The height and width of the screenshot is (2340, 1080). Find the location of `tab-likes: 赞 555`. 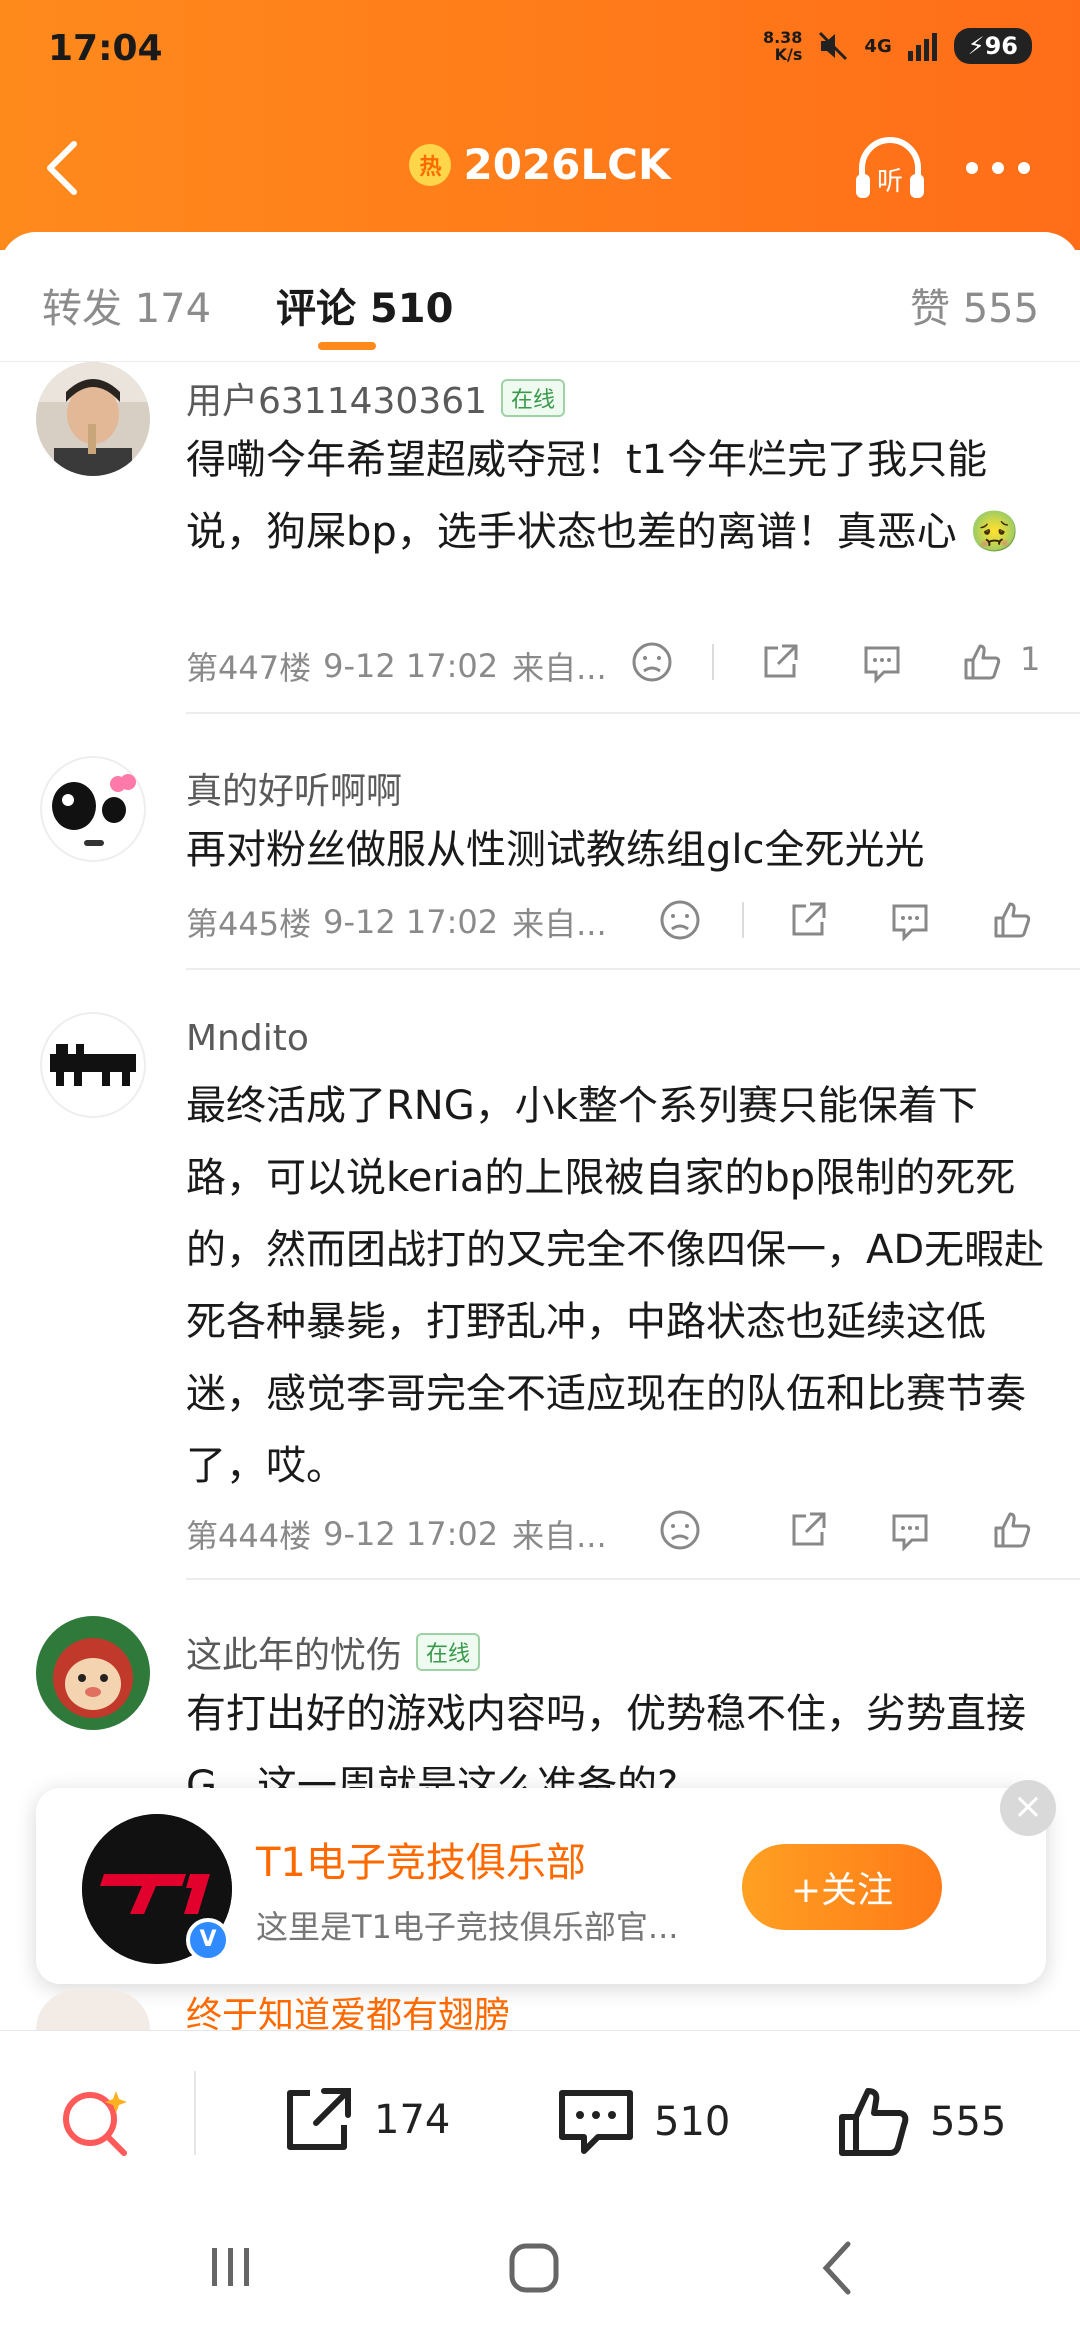

tab-likes: 赞 555 is located at coordinates (974, 305).